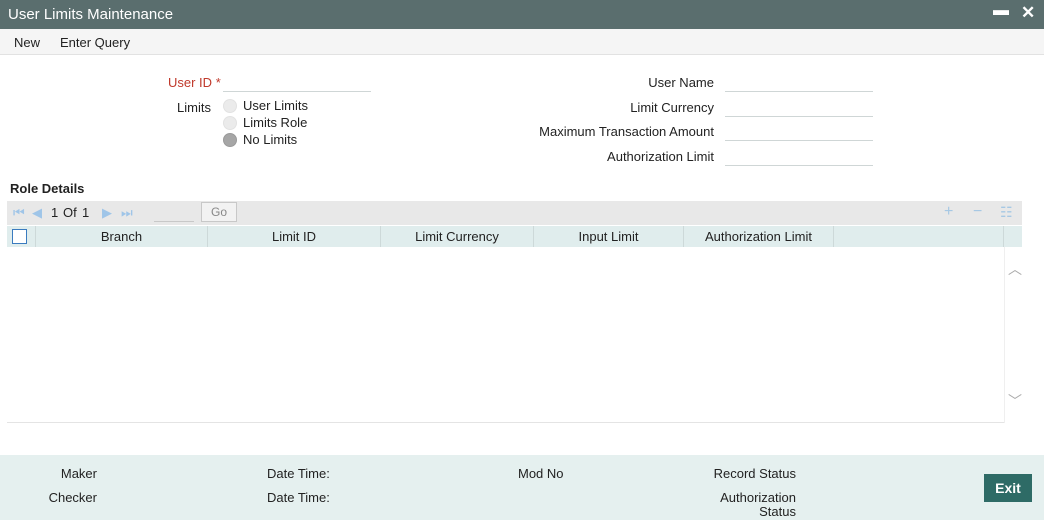 This screenshot has width=1044, height=520. Describe the element at coordinates (37, 213) in the screenshot. I see `prev-page-icon: ◀` at that location.